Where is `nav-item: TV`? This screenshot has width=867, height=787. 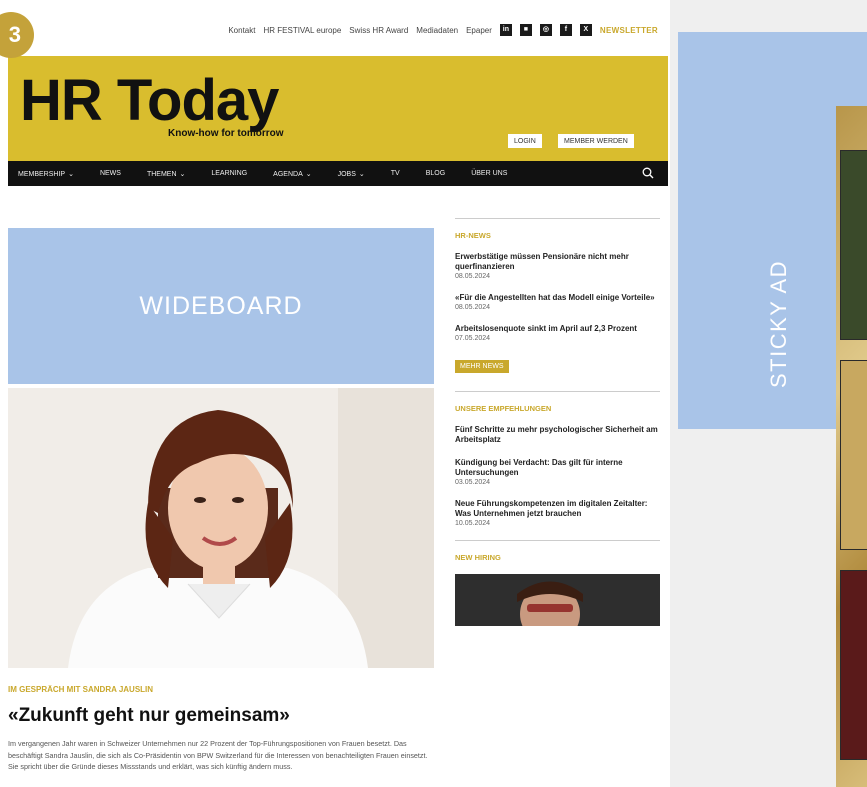 nav-item: TV is located at coordinates (395, 173).